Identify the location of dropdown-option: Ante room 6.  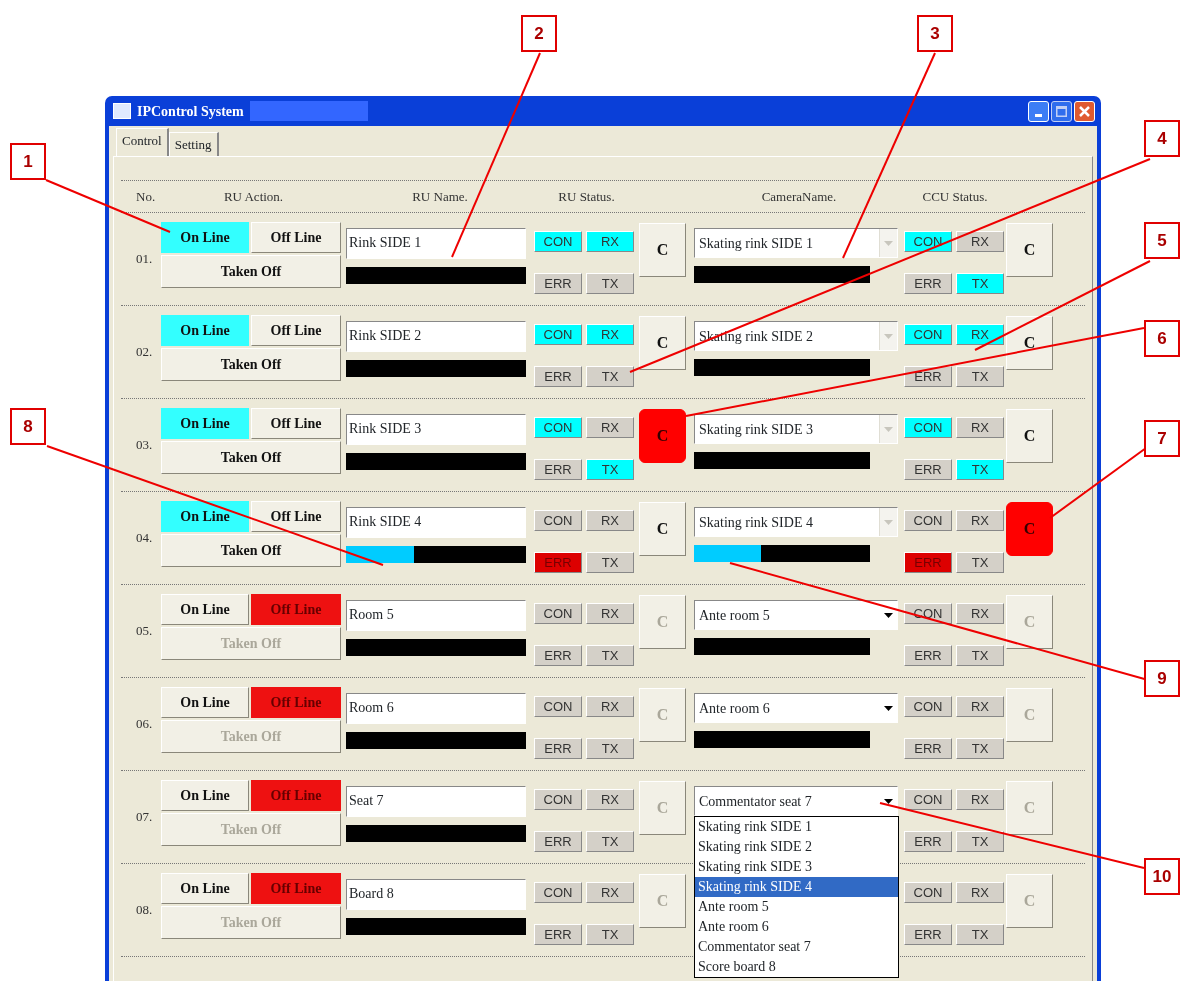
(796, 927).